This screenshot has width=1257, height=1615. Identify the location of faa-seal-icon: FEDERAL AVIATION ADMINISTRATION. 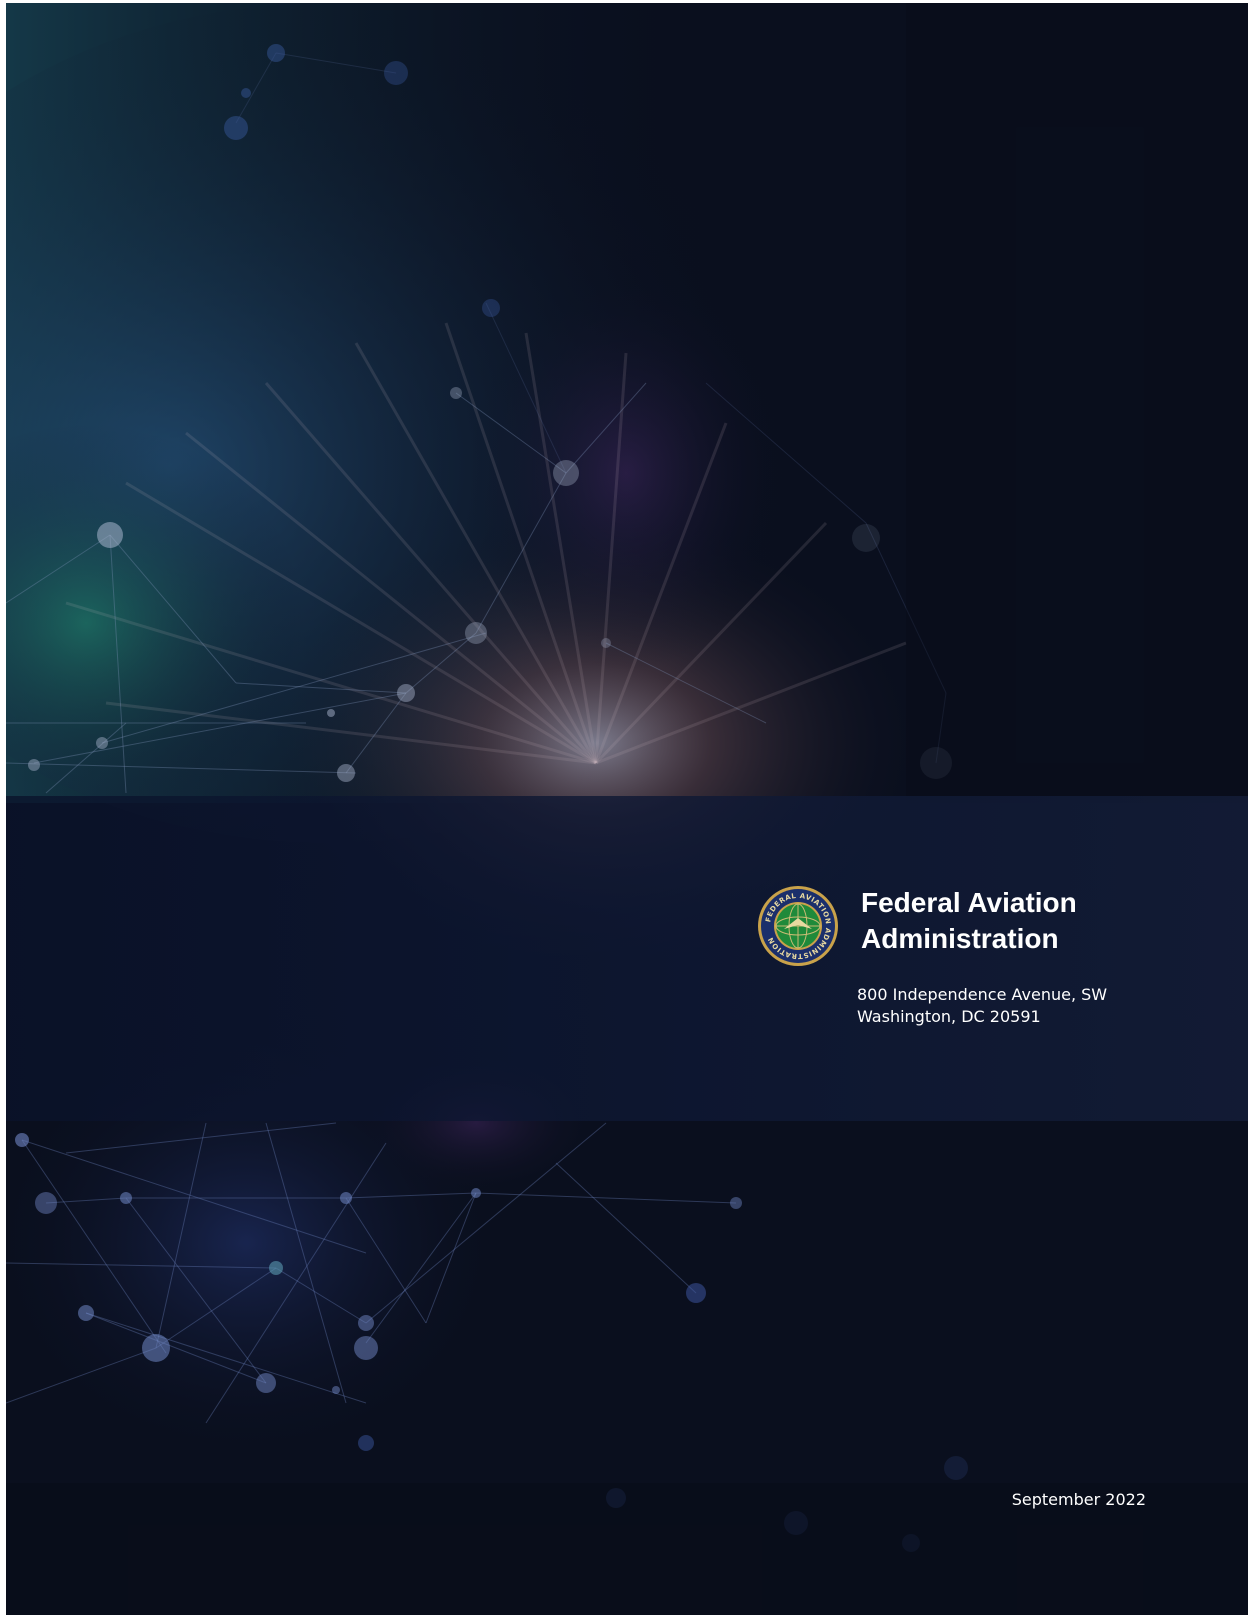
(798, 926).